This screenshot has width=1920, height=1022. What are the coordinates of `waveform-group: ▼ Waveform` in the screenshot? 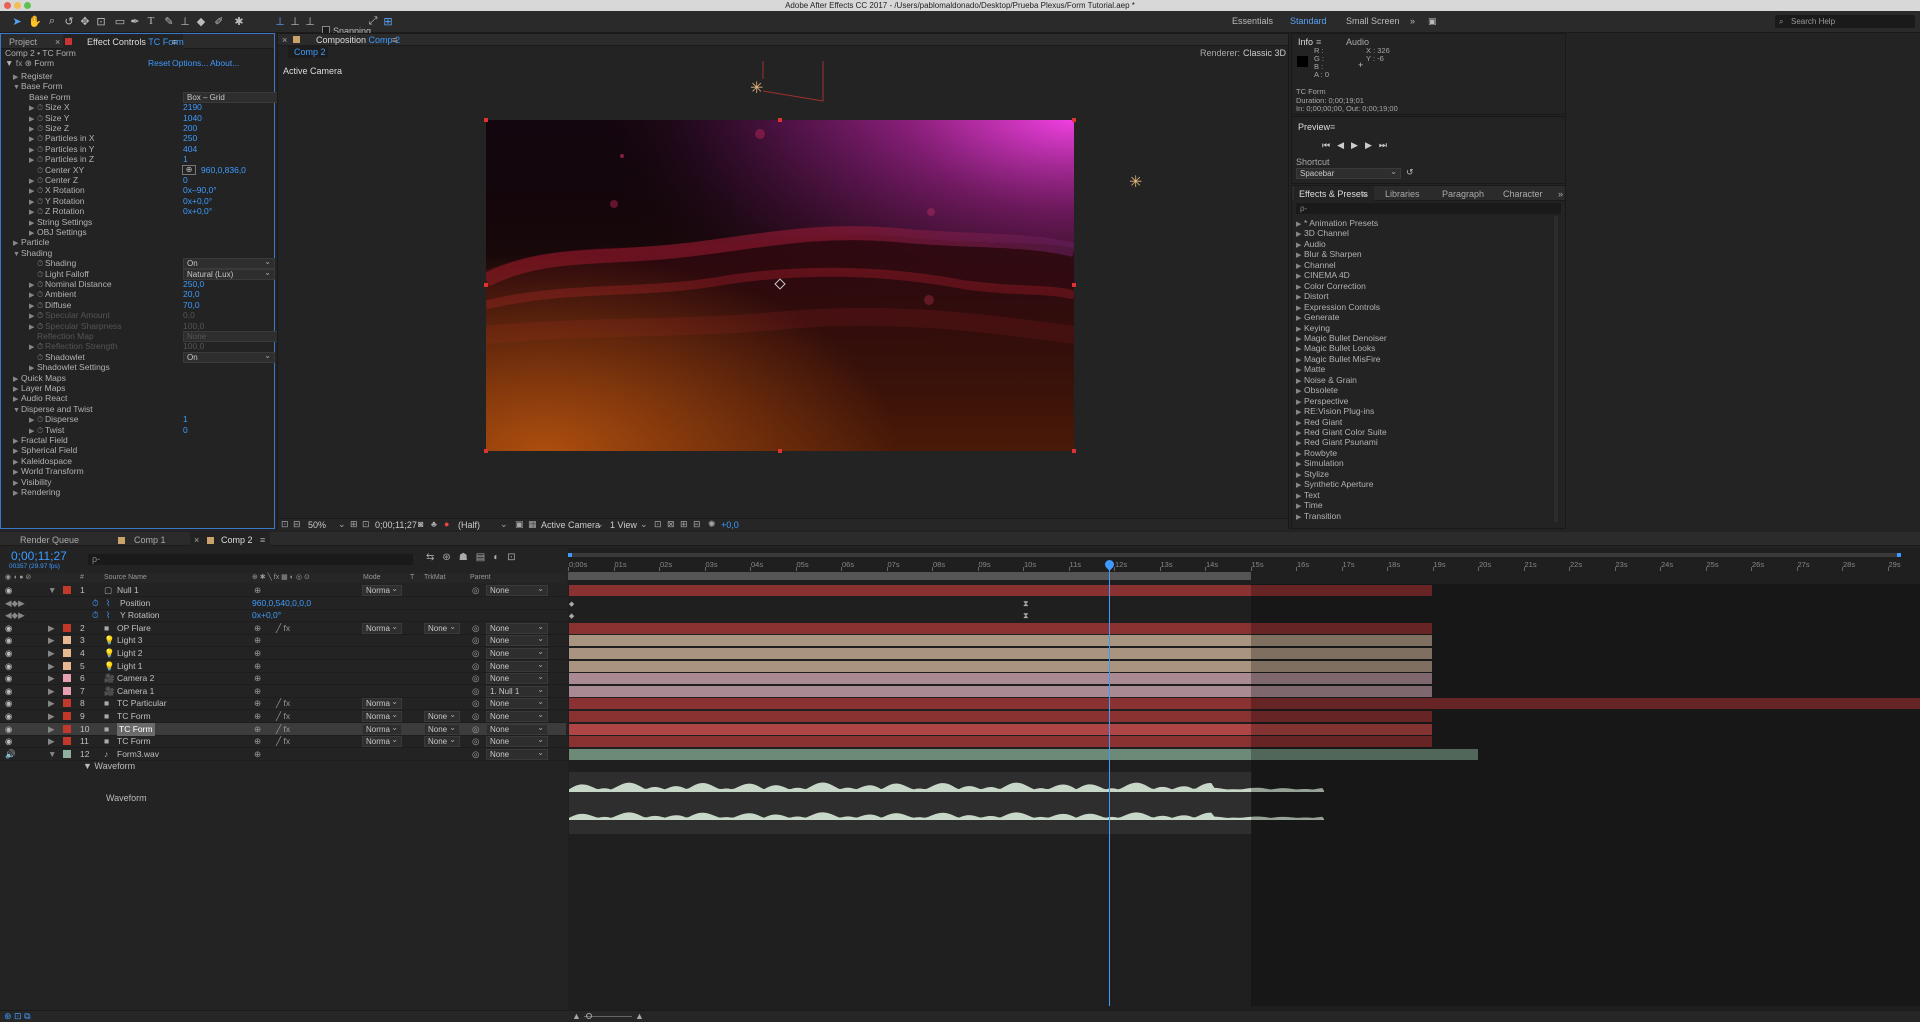 It's located at (109, 766).